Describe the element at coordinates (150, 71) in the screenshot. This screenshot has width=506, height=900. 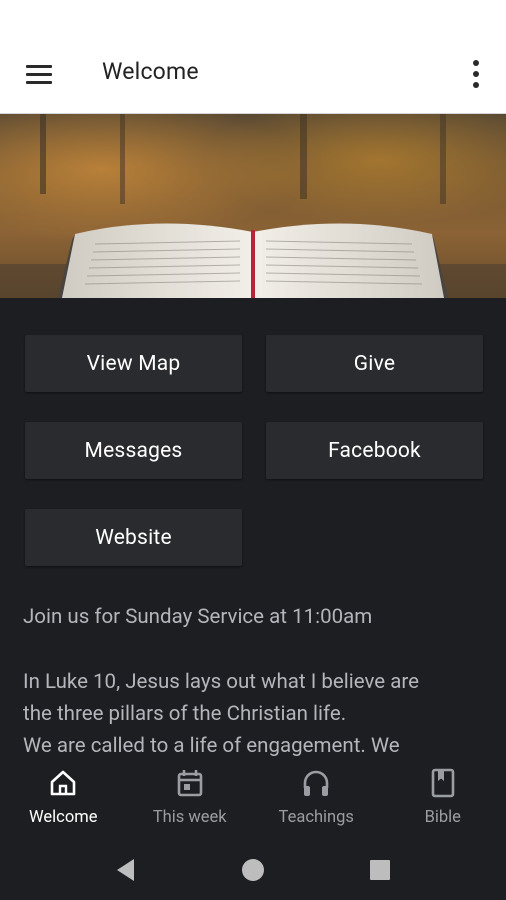
I see `page-title: Welcome` at that location.